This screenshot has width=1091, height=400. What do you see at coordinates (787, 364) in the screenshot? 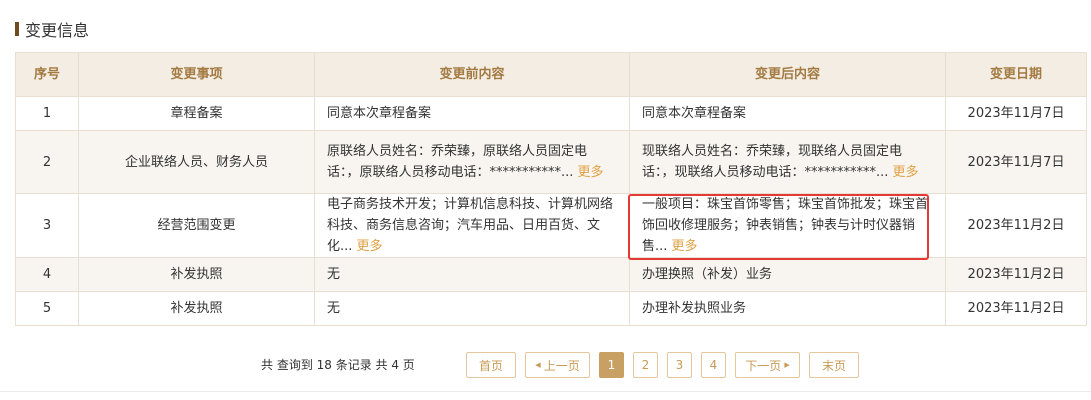
I see `triangle-right-icon: ▶` at bounding box center [787, 364].